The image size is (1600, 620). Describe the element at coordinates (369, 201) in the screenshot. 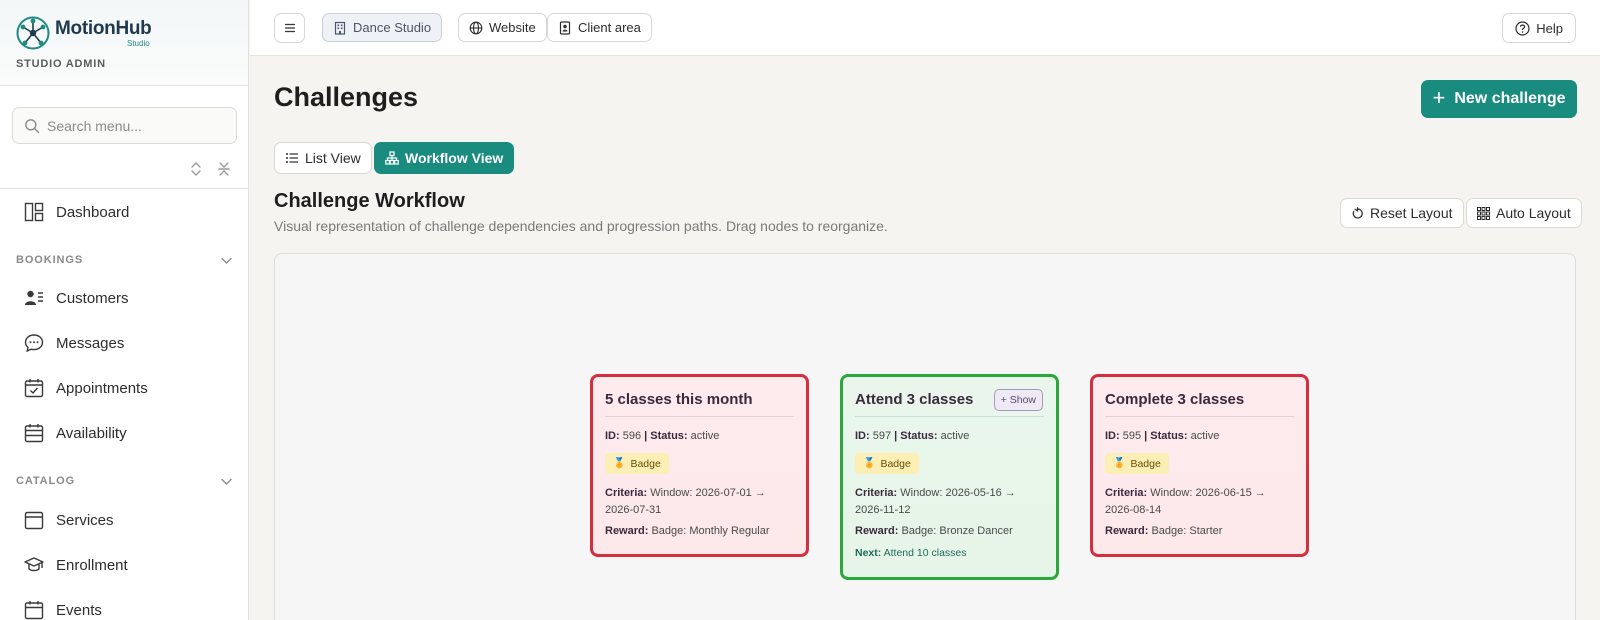

I see `section-title: Challenge Workflow` at that location.